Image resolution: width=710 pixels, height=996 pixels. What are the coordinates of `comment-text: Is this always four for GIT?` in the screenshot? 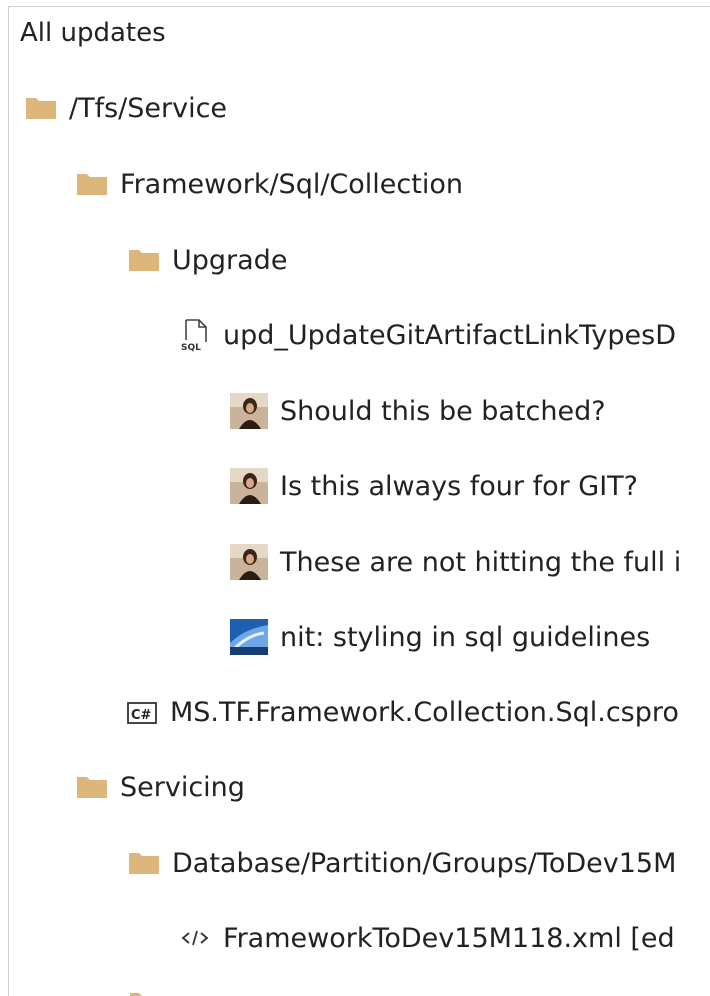 It's located at (459, 486).